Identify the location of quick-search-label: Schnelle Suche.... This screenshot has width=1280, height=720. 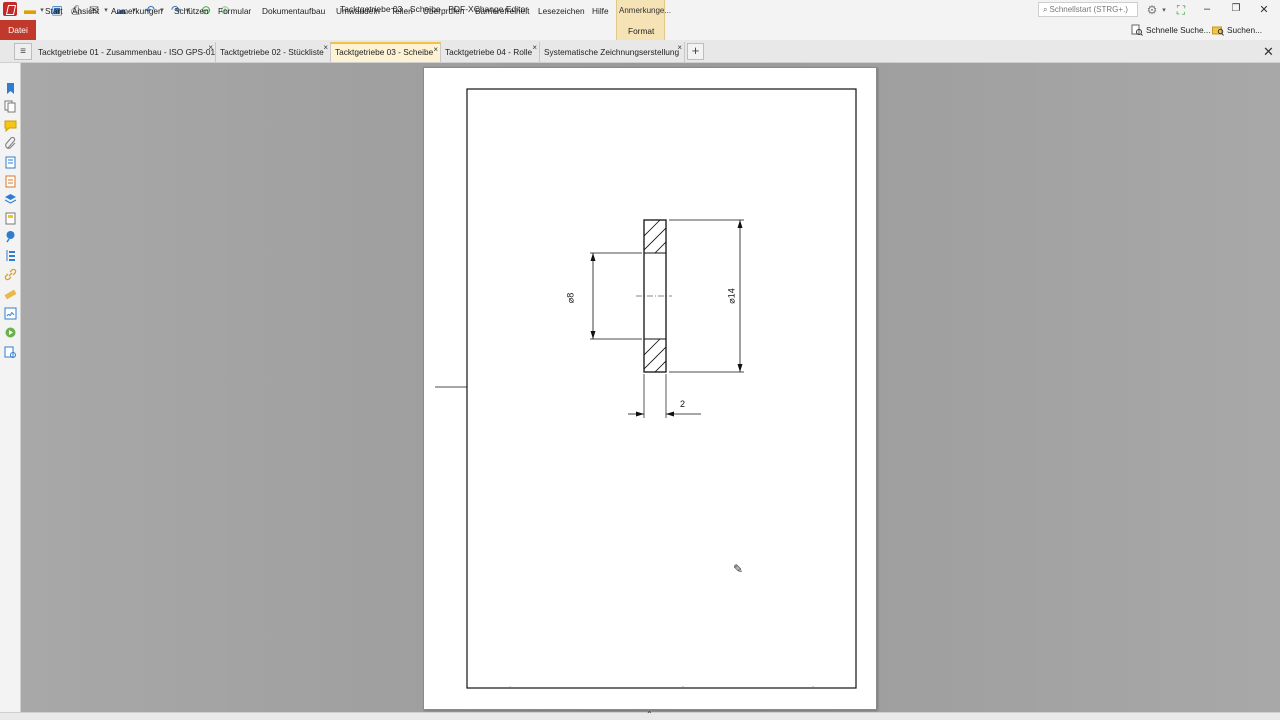
(1178, 30).